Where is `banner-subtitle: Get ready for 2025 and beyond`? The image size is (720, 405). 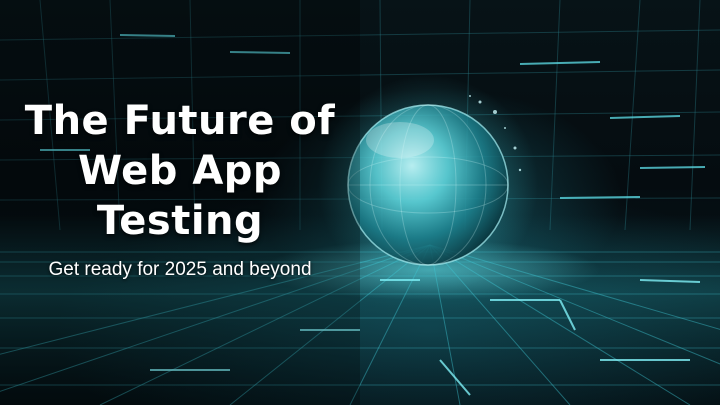
banner-subtitle: Get ready for 2025 and beyond is located at coordinates (180, 269).